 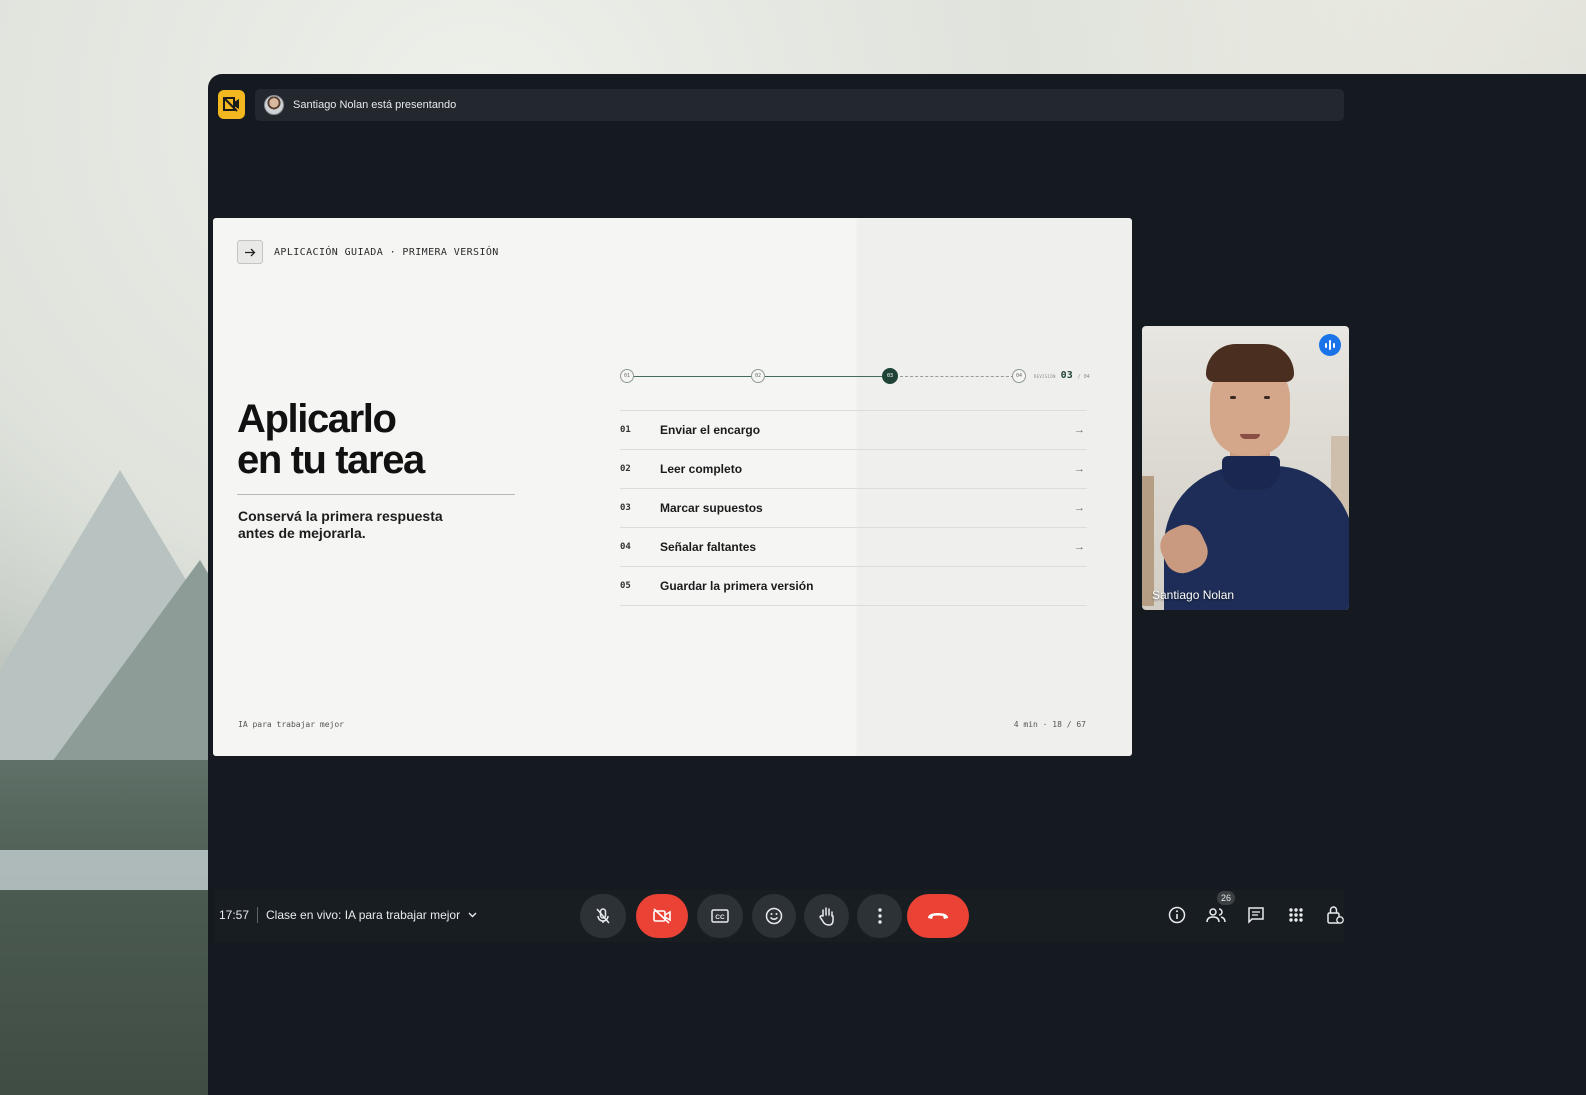 What do you see at coordinates (855, 376) in the screenshot?
I see `progress-tracker: 01 02 03 04 REVISIÓN 03 / 04` at bounding box center [855, 376].